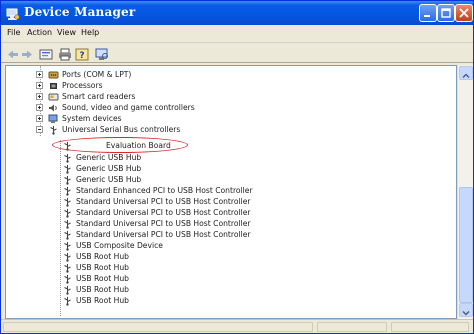 Image resolution: width=474 pixels, height=334 pixels. I want to click on print-button, so click(65, 53).